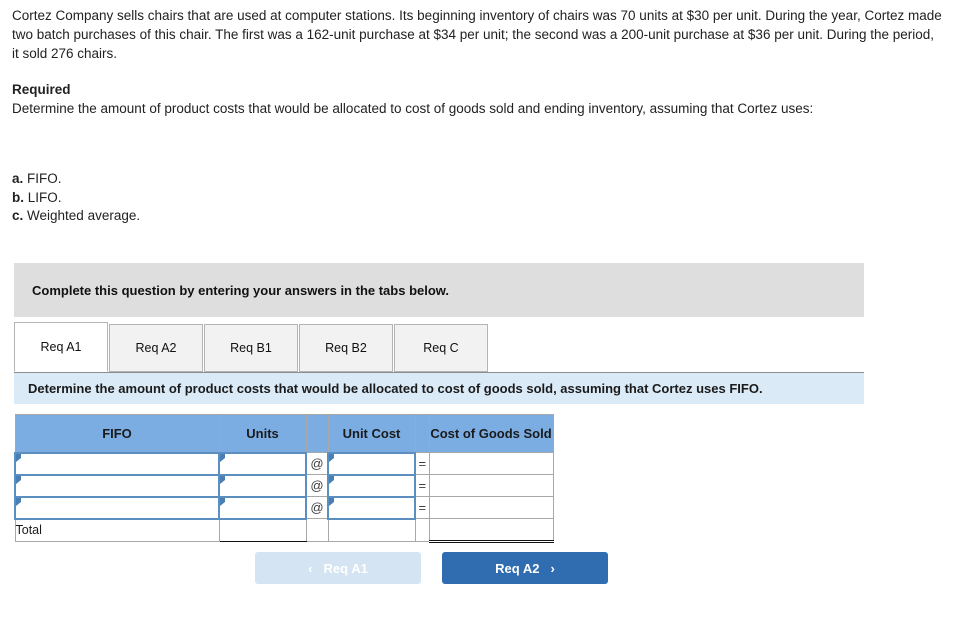  What do you see at coordinates (491, 485) in the screenshot?
I see `row-2-cogs-cell` at bounding box center [491, 485].